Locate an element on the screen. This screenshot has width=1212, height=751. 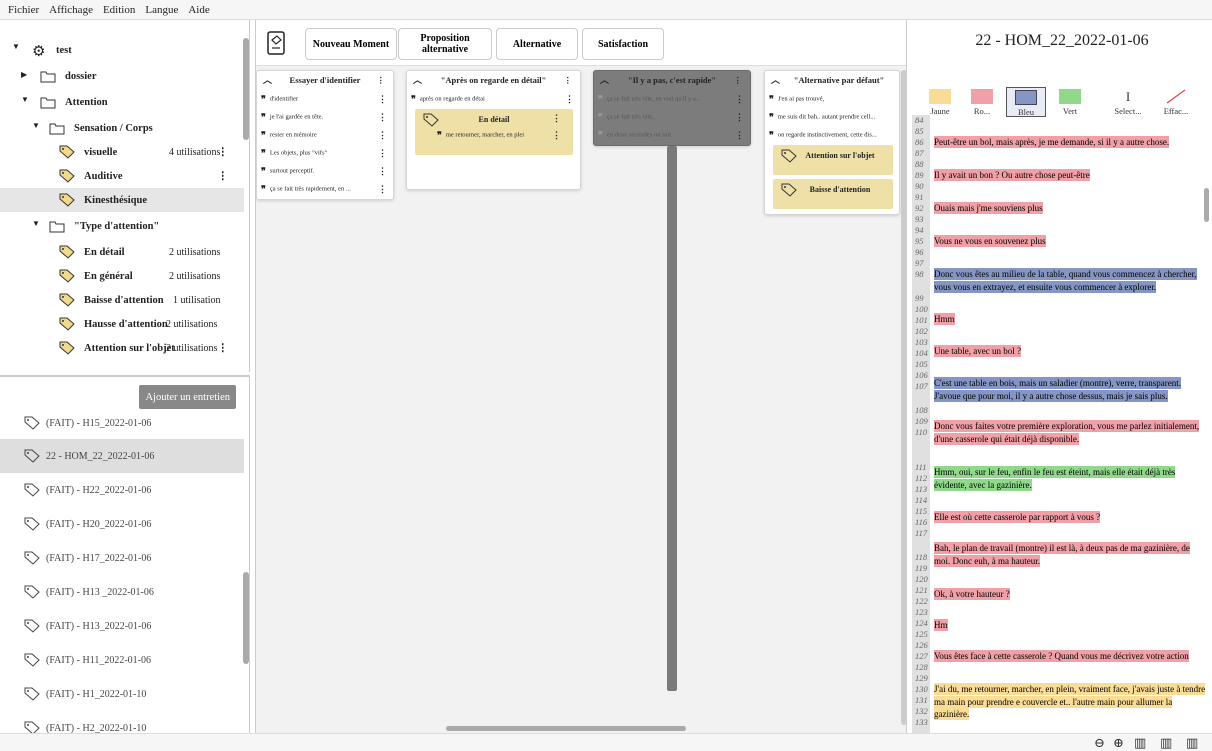
excerpt: ❞ me retourner, marcher, en plei ⋮ is located at coordinates (502, 135).